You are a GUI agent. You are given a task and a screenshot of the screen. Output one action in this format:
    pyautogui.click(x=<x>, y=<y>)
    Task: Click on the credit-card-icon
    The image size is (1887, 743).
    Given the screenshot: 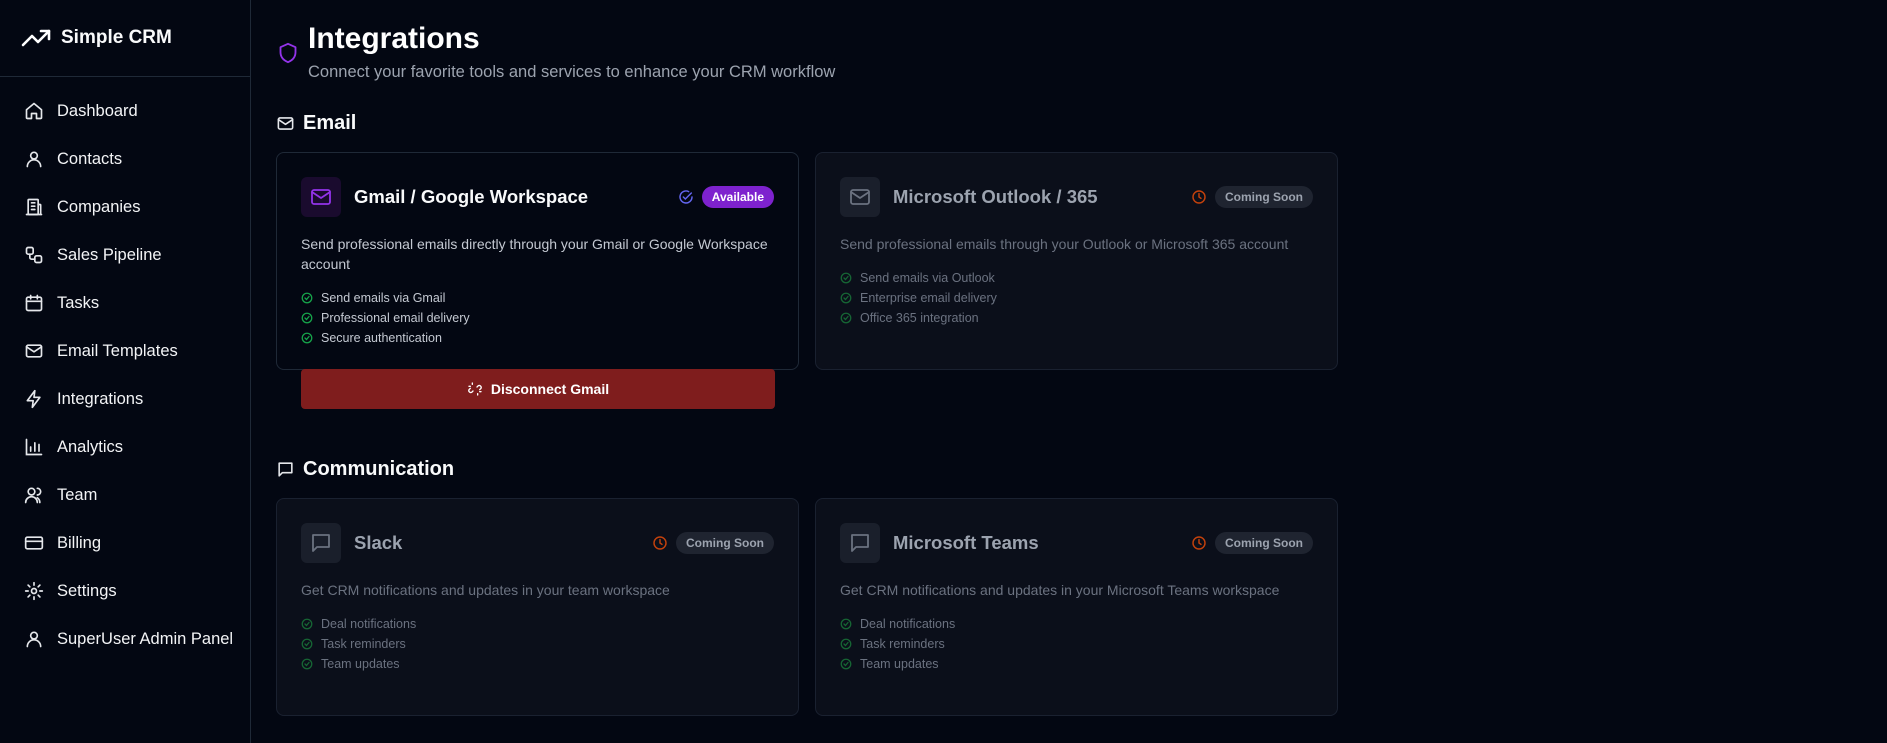 What is the action you would take?
    pyautogui.click(x=34, y=543)
    